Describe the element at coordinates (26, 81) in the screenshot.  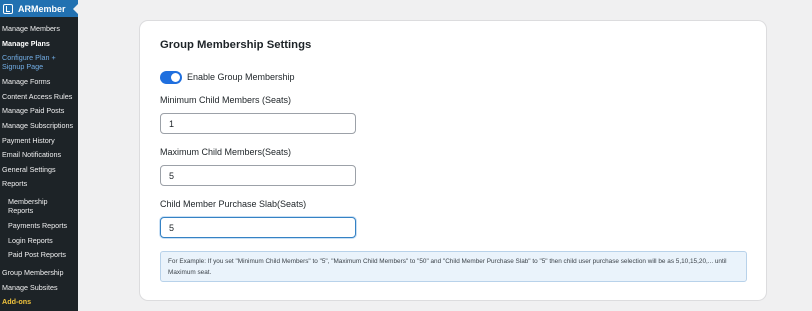
I see `sidebar-item-manage-forms: Manage Forms` at that location.